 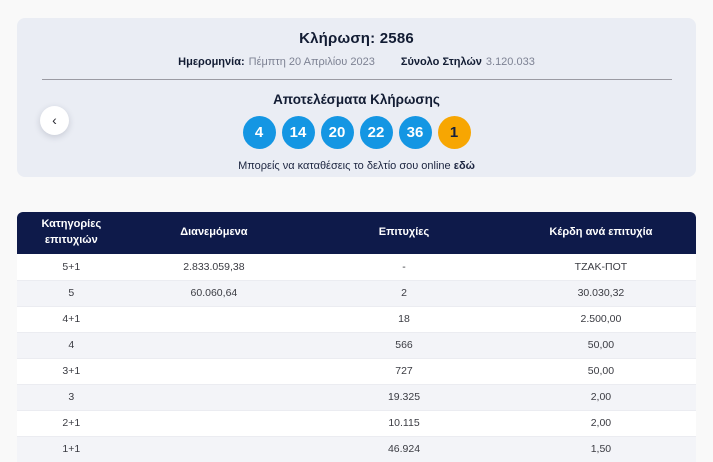 I want to click on draw-date-value: Πέμπτη 20 Απριλίου 2023, so click(x=311, y=62).